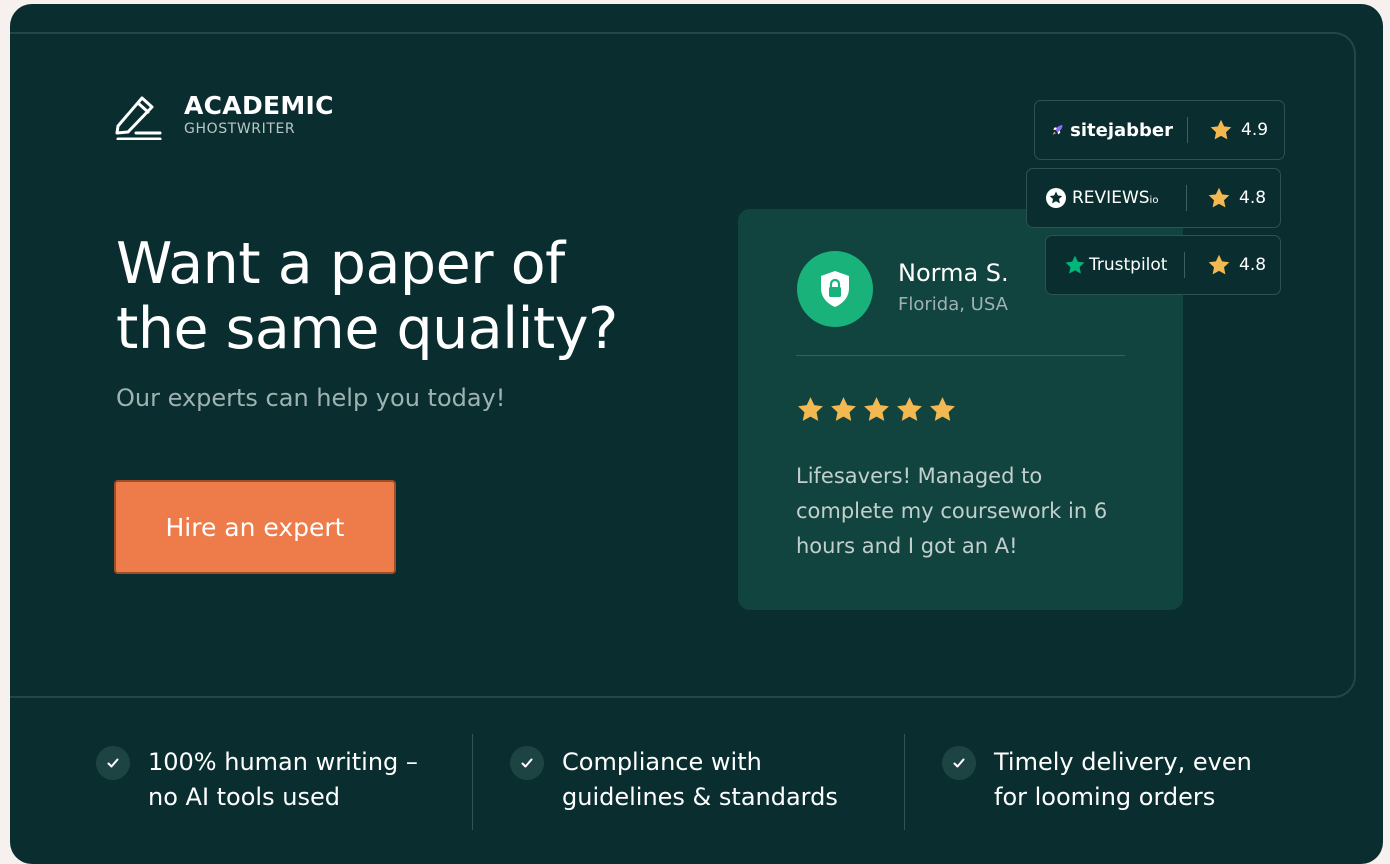 This screenshot has width=1390, height=864. What do you see at coordinates (1111, 198) in the screenshot?
I see `reviewsio-name: REVIEWS` at bounding box center [1111, 198].